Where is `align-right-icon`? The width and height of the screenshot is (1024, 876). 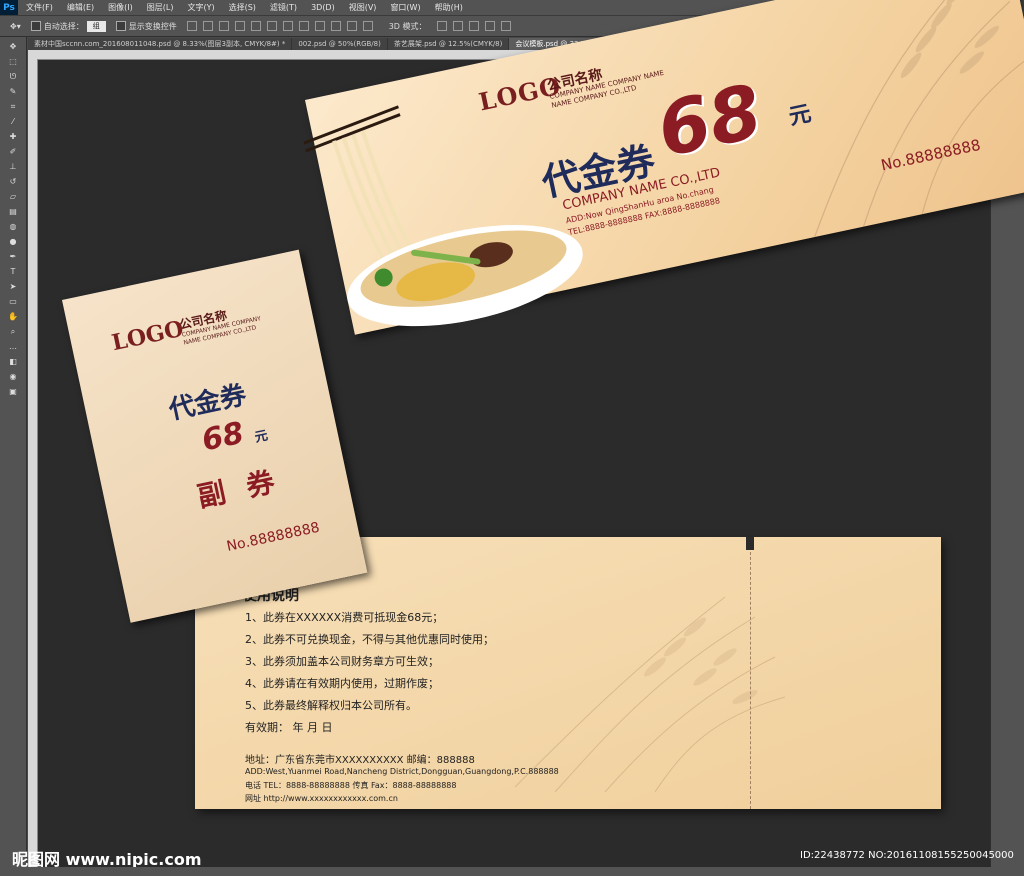
align-right-icon is located at coordinates (271, 26).